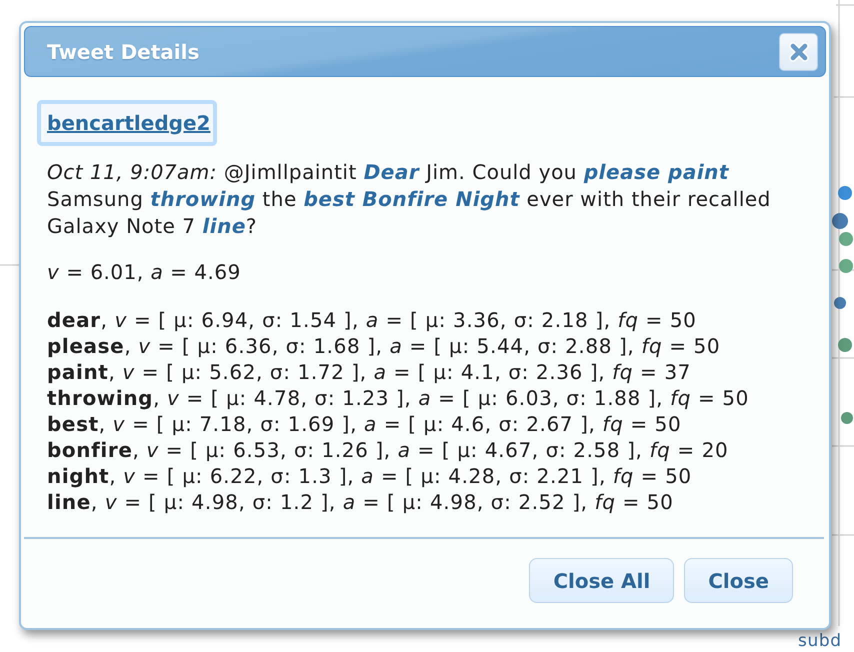  Describe the element at coordinates (409, 199) in the screenshot. I see `tweet-text: Oct 11, 9:07am: @Jimllpaintit Dear Jim. Could you please paint Samsung throwing the best Bonfire Night ever with their recalled Galaxy Note 7 line?` at that location.